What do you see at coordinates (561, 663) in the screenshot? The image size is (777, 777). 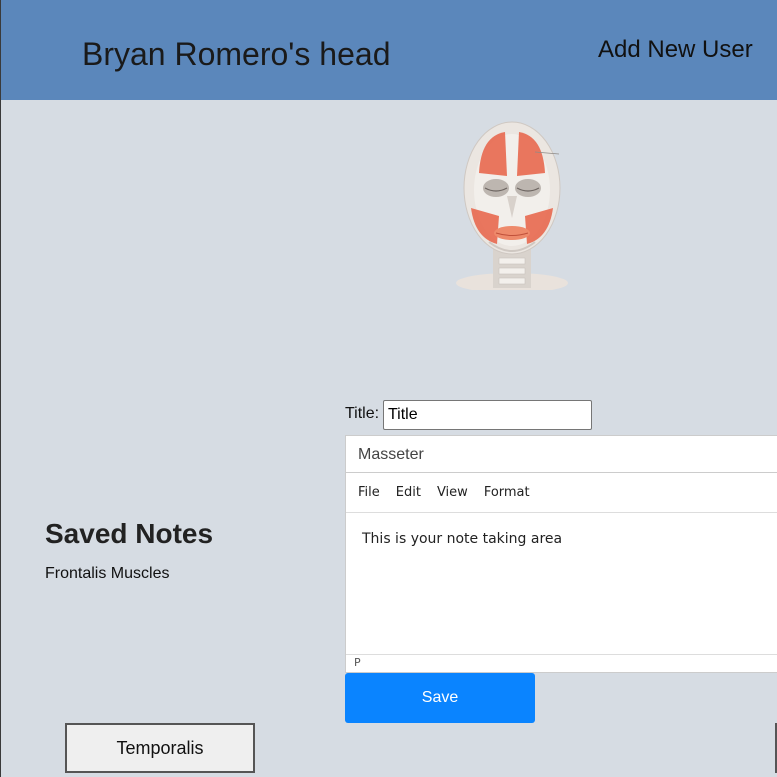 I see `editor-statusbar: P` at bounding box center [561, 663].